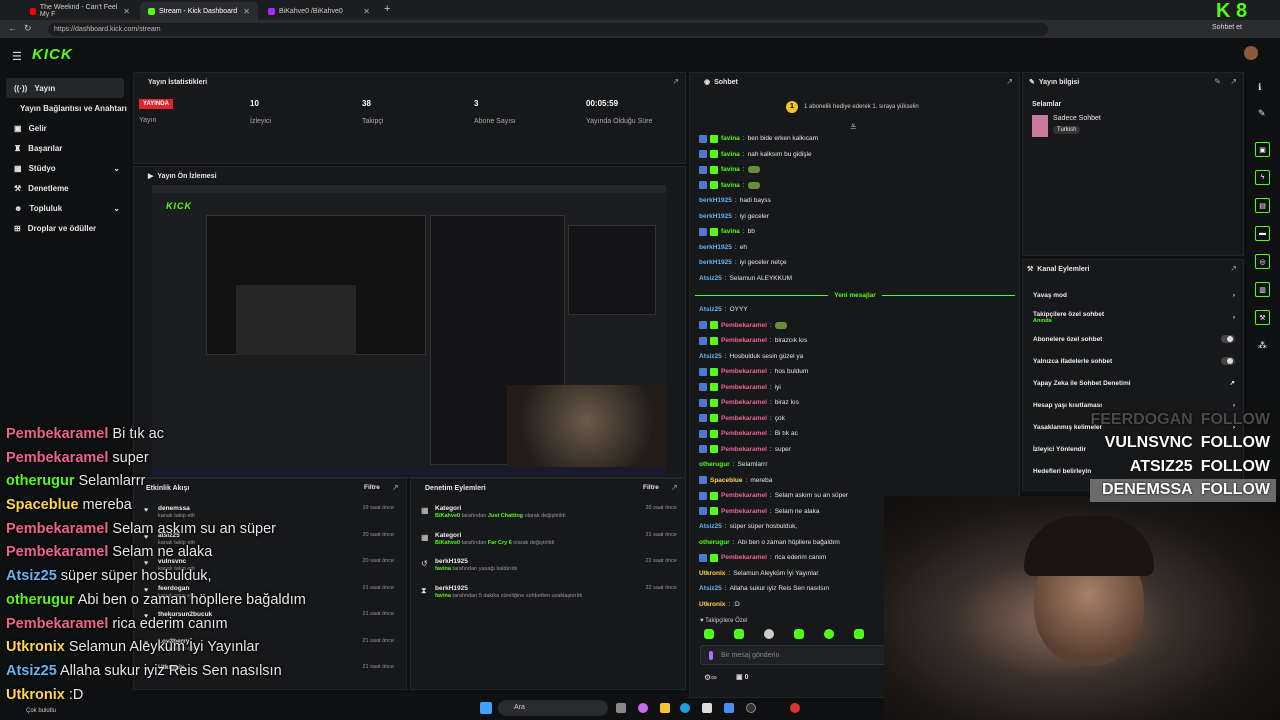  What do you see at coordinates (1217, 81) in the screenshot?
I see `edit-icon: ✎` at bounding box center [1217, 81].